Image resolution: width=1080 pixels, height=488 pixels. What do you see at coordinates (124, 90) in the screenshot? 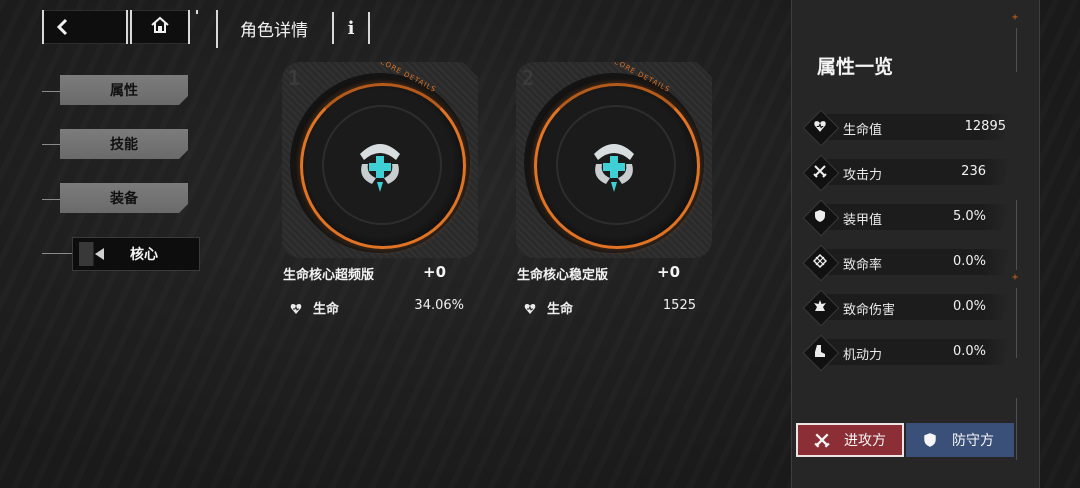
I see `tab-attributes: 属性` at bounding box center [124, 90].